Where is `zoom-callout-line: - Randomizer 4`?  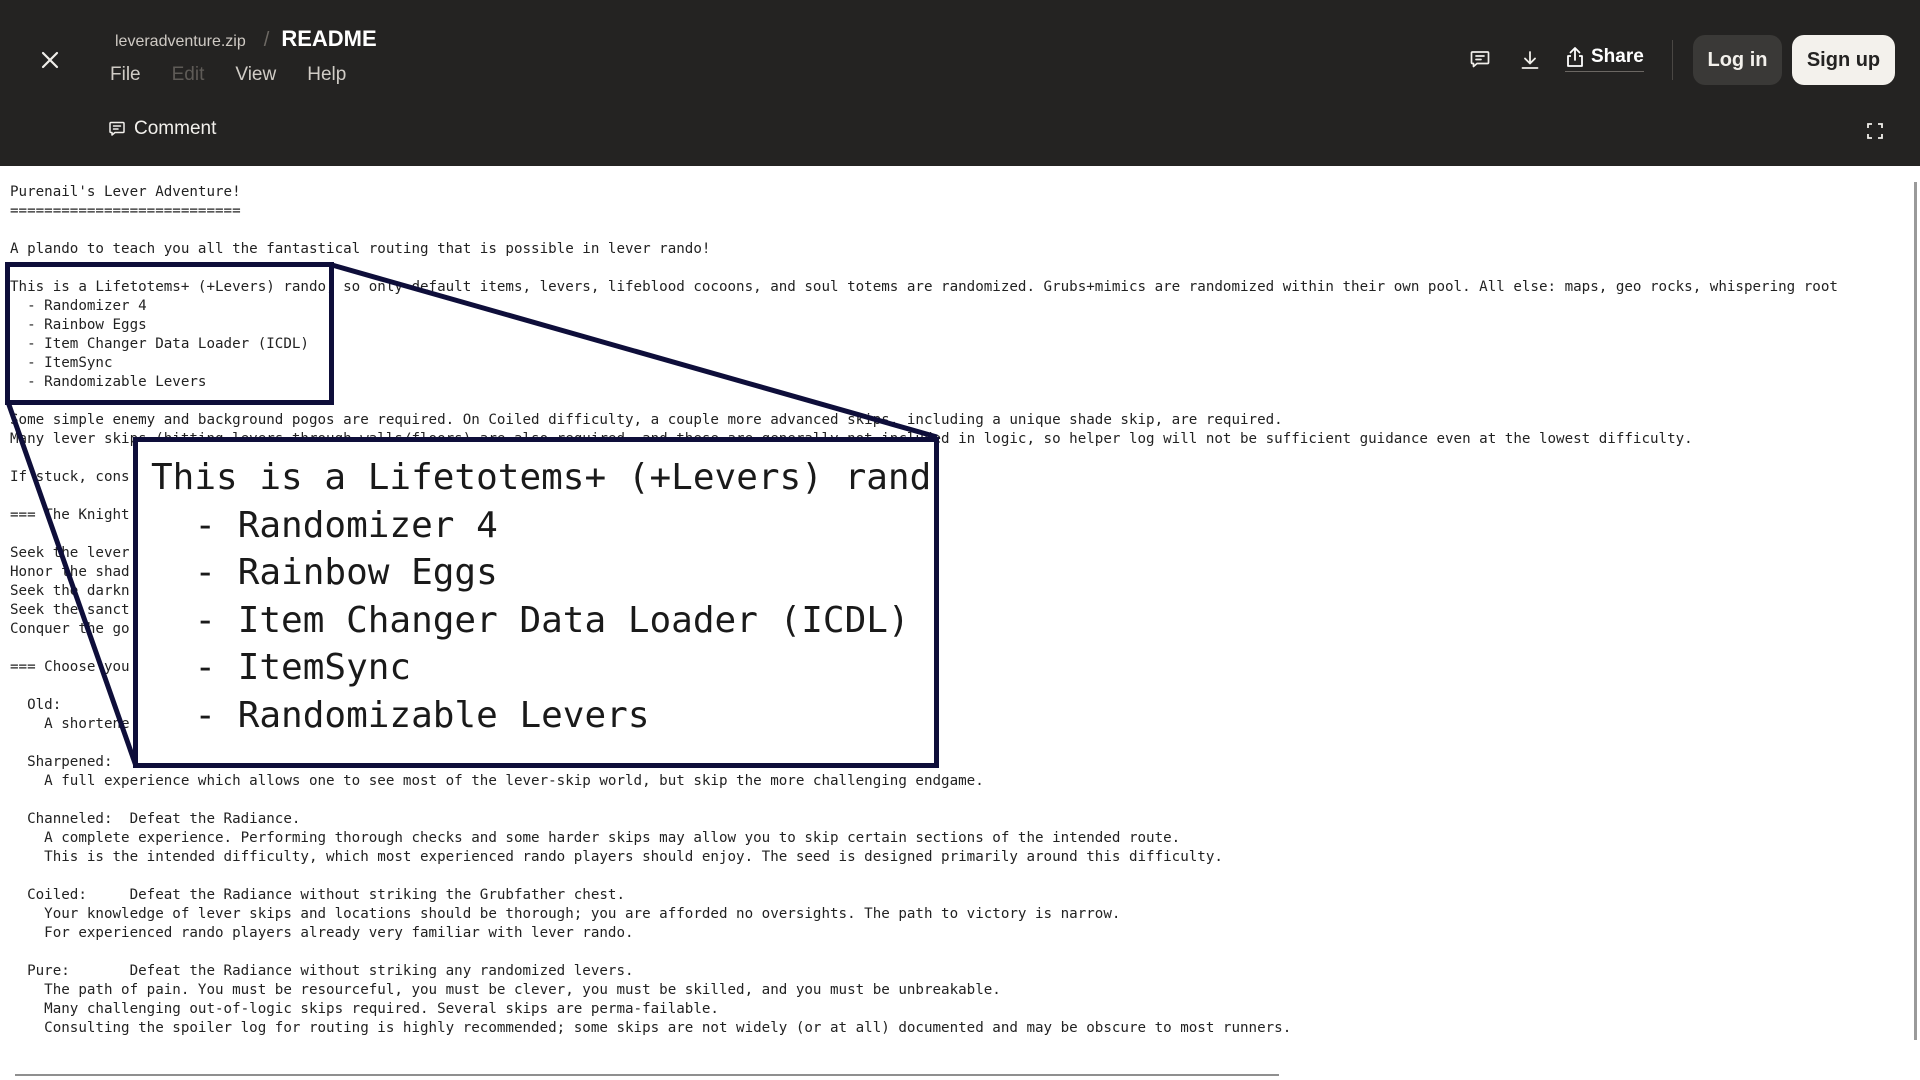
zoom-callout-line: - Randomizer 4 is located at coordinates (324, 525).